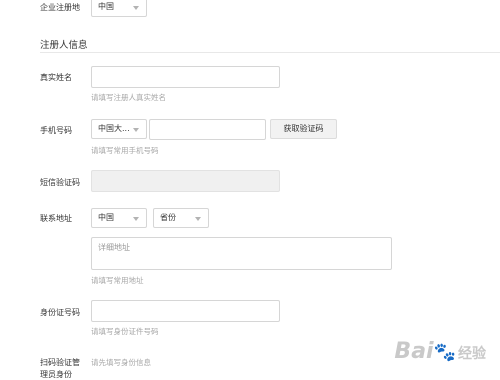 Image resolution: width=500 pixels, height=380 pixels. Describe the element at coordinates (207, 129) in the screenshot. I see `phone-input` at that location.